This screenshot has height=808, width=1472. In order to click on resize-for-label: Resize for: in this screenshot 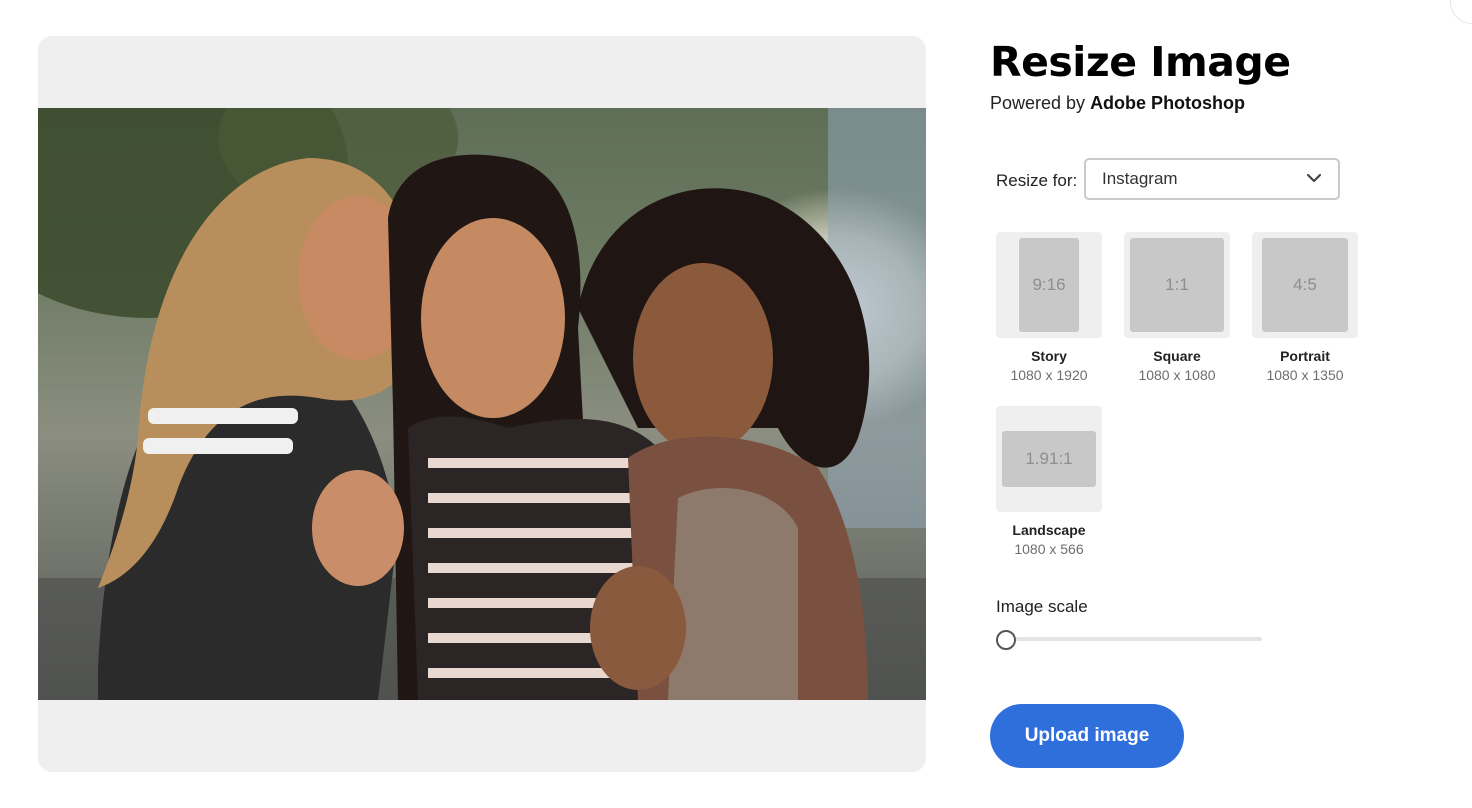, I will do `click(1037, 180)`.